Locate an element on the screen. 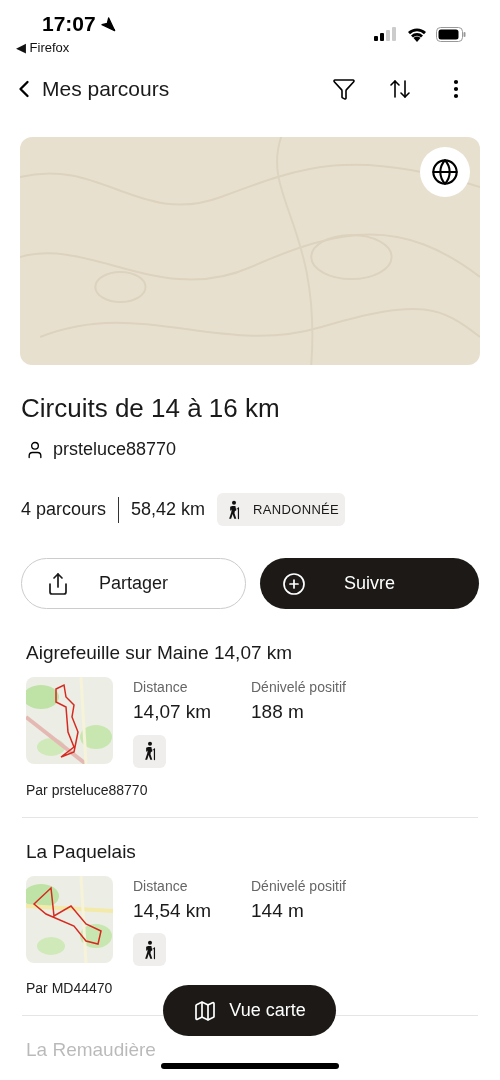 The image size is (500, 1080). collection-author: prsteluce88770 is located at coordinates (115, 449).